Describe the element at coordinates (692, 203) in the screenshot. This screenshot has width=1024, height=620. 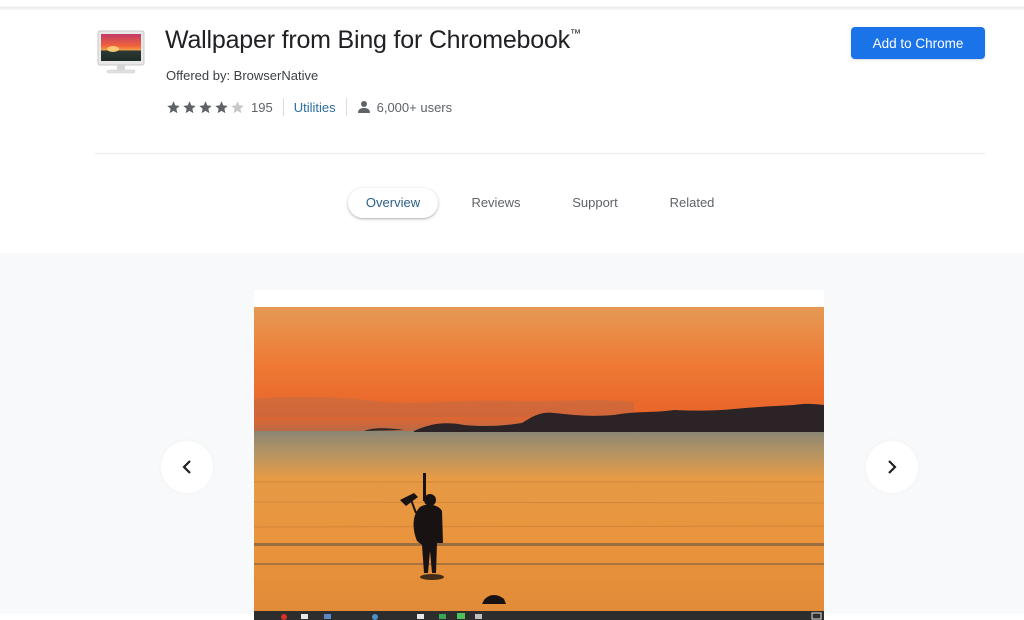
I see `tab-related: Related` at that location.